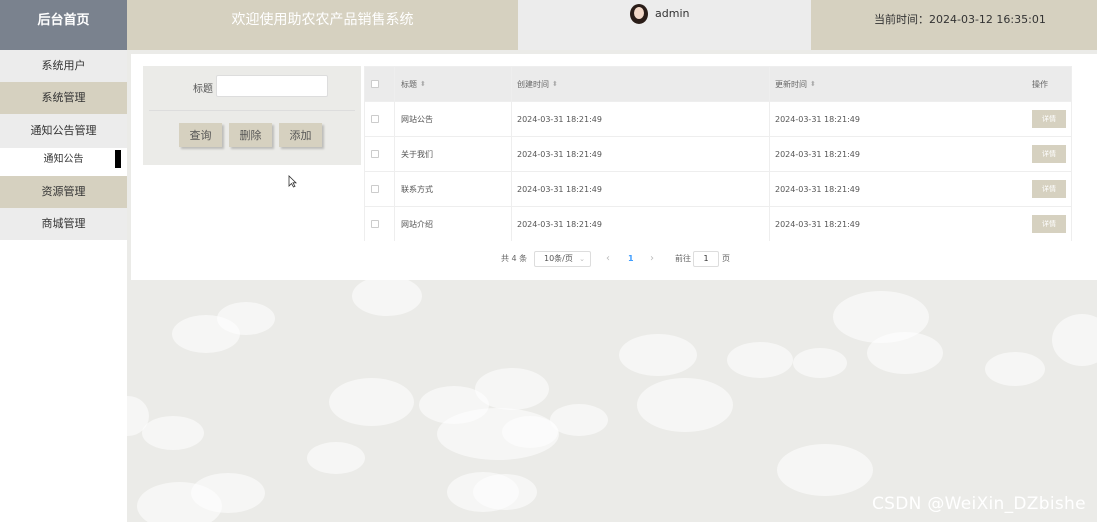 Image resolution: width=1097 pixels, height=522 pixels. I want to click on sidebar-item-system-users: 系统用户, so click(63, 66).